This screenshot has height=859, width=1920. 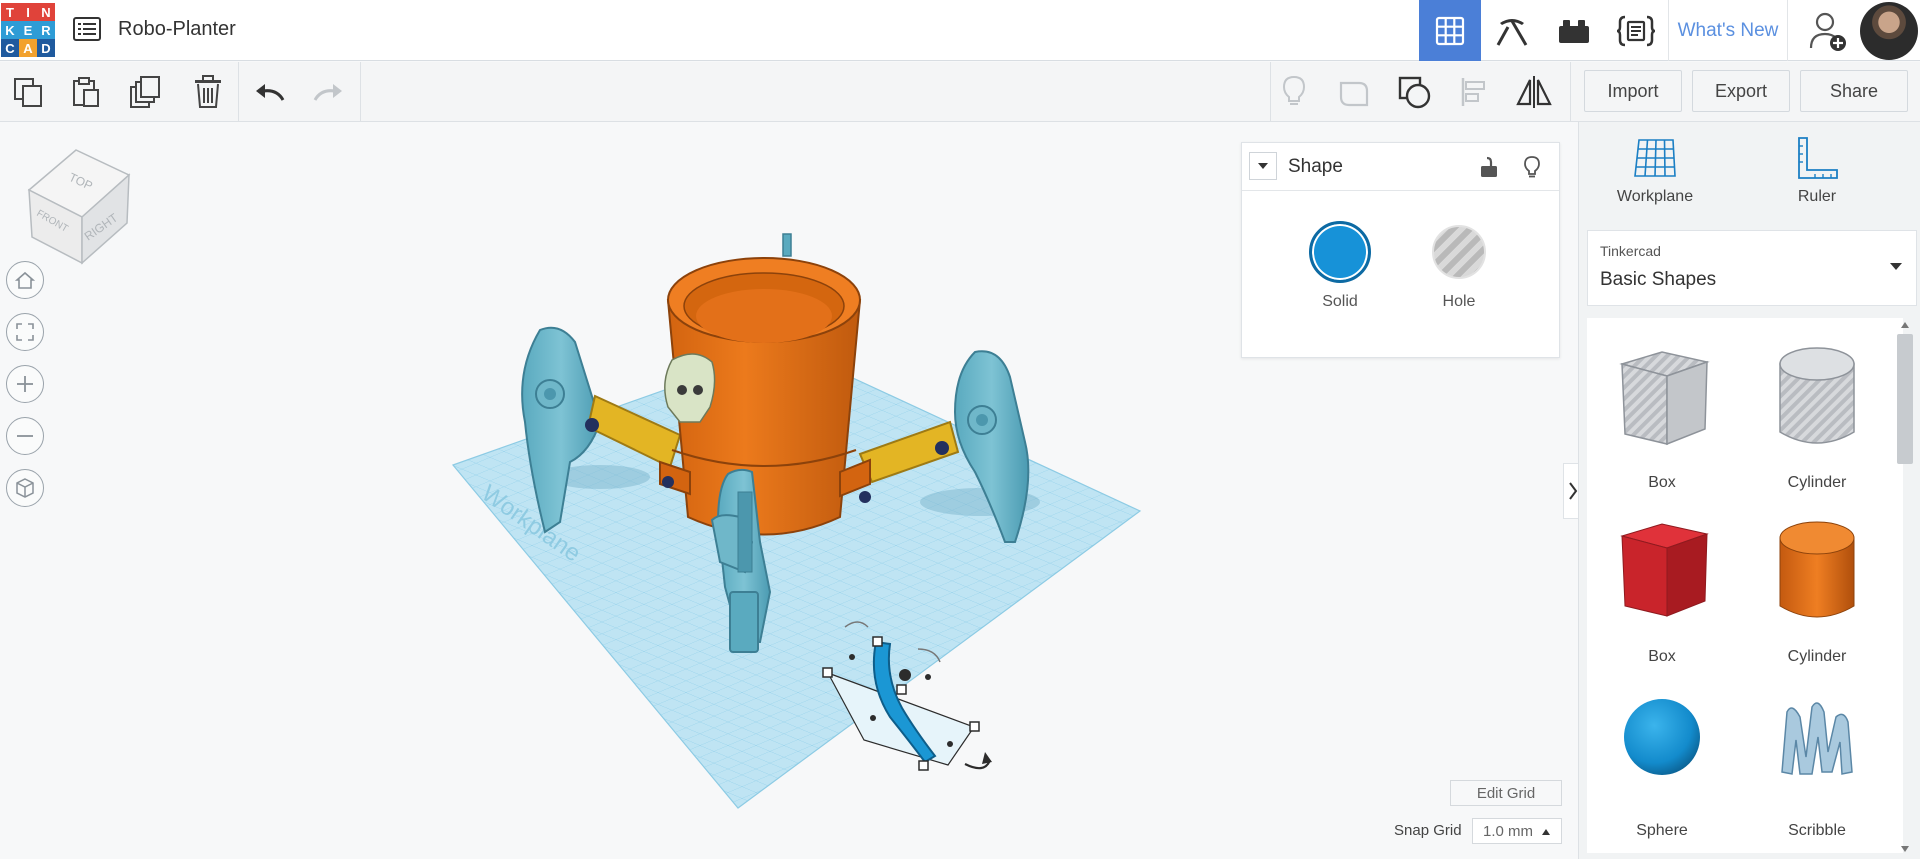 I want to click on minus-icon, so click(x=25, y=436).